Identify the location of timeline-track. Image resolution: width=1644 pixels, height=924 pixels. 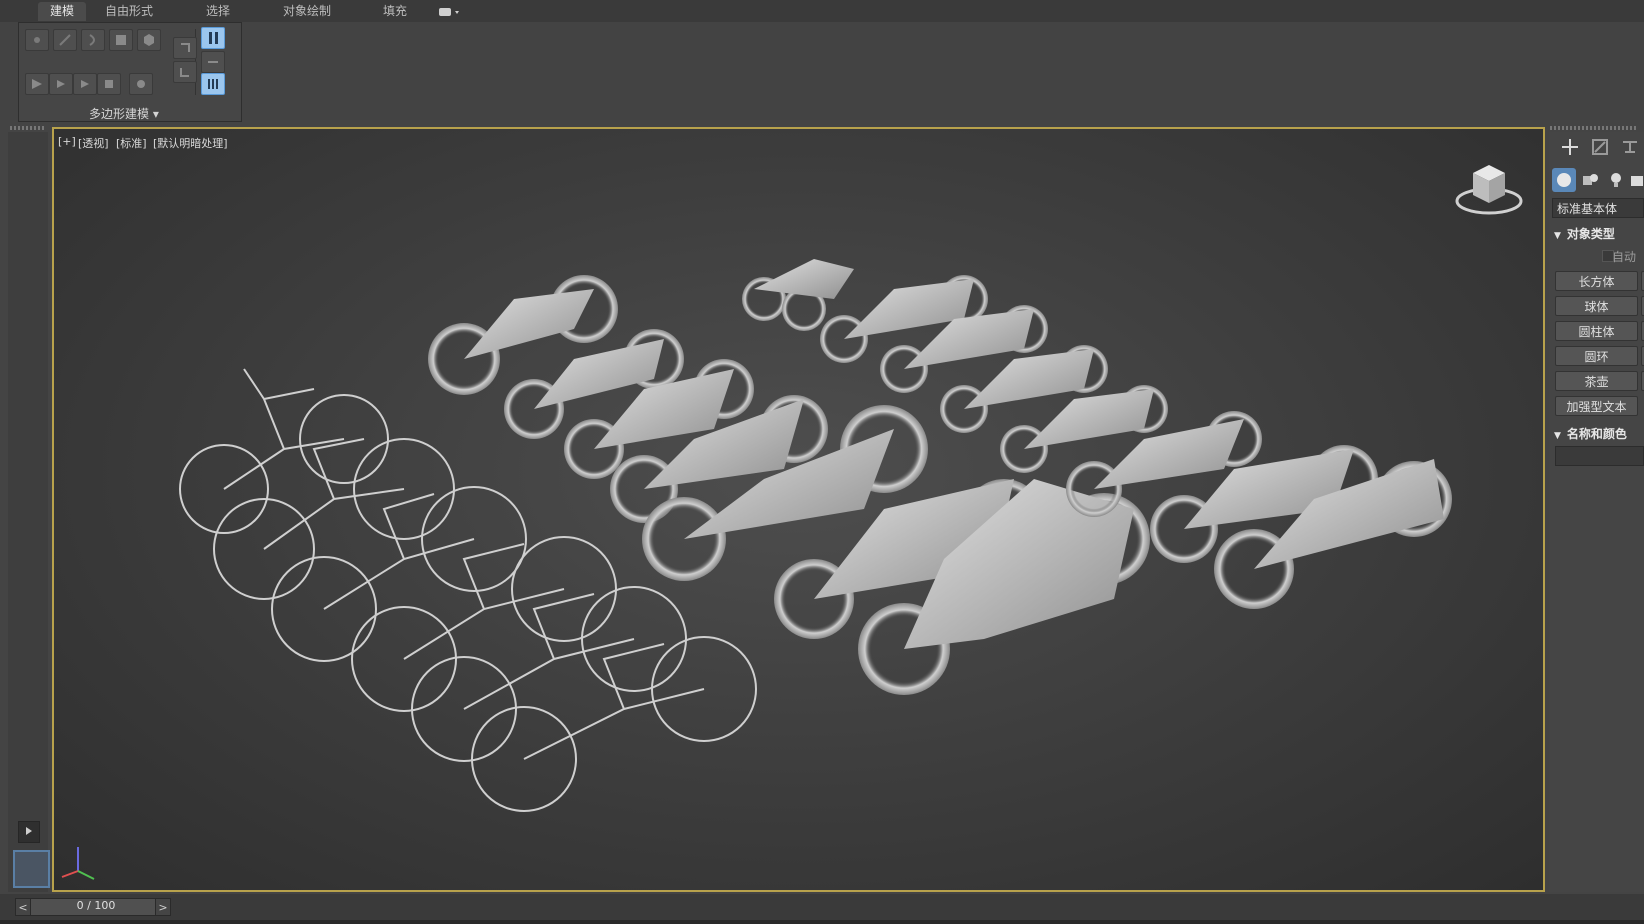
(822, 922).